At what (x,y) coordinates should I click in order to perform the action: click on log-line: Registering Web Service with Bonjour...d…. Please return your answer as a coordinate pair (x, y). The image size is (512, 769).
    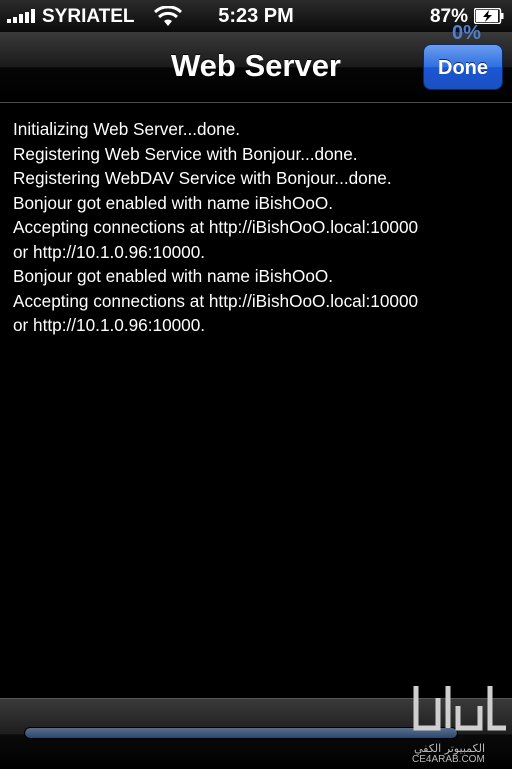
    Looking at the image, I should click on (185, 153).